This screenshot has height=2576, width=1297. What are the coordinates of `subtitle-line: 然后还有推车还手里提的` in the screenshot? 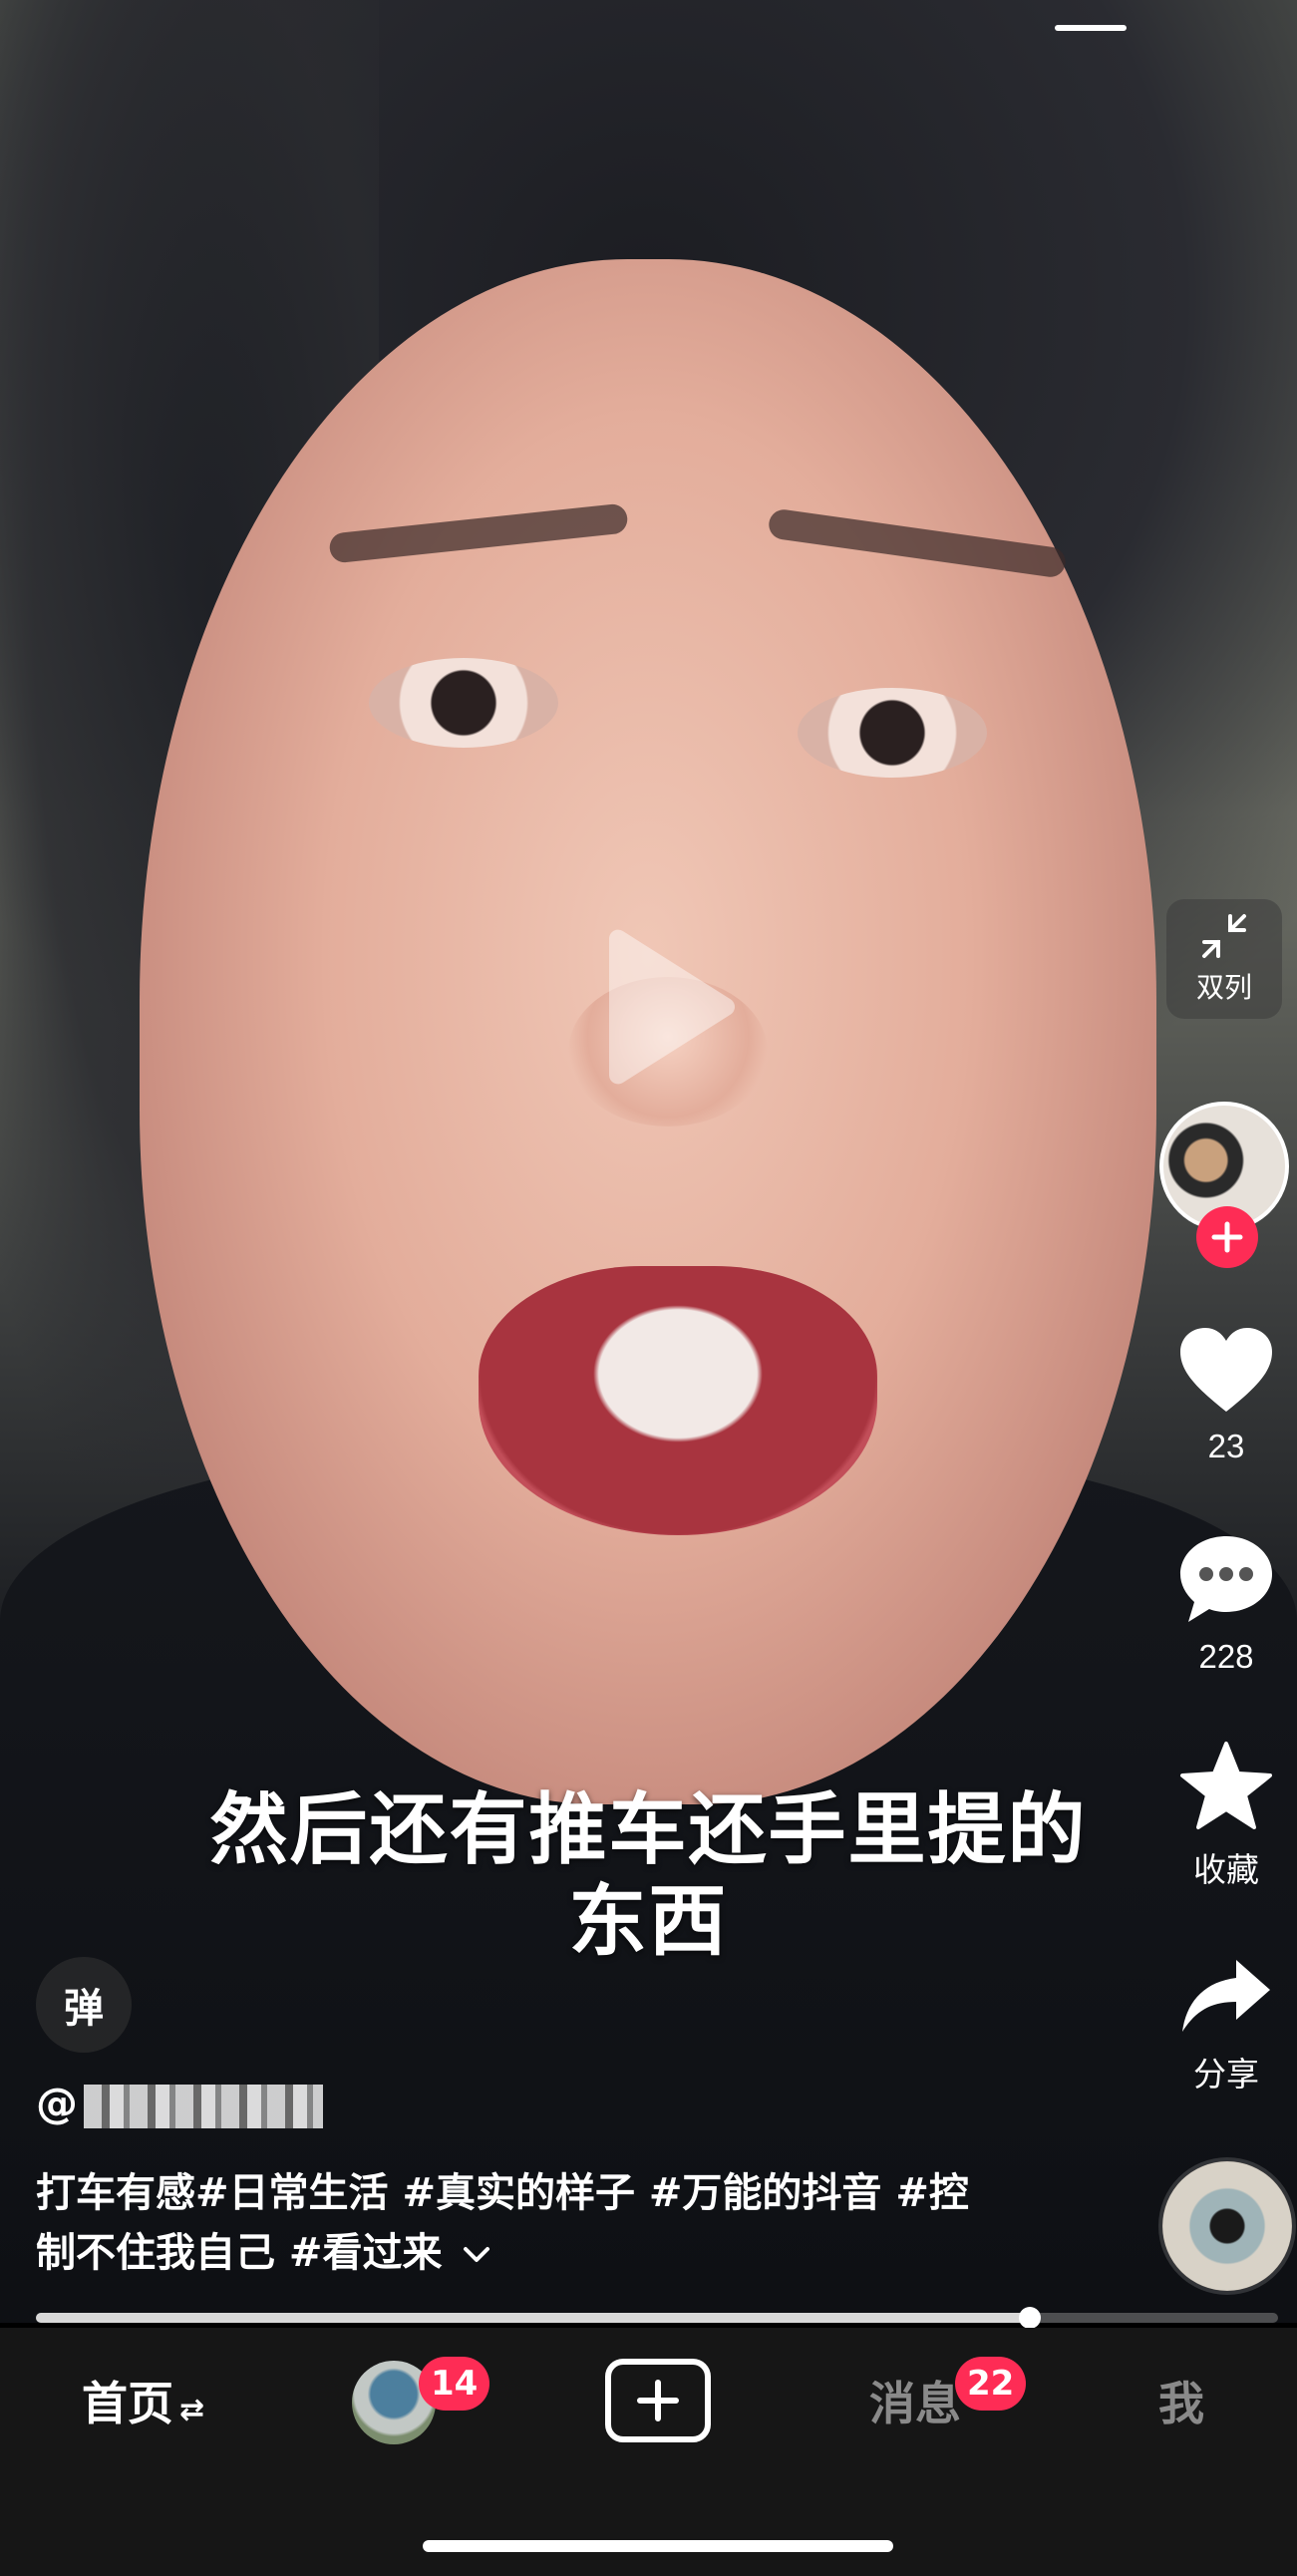 It's located at (648, 1830).